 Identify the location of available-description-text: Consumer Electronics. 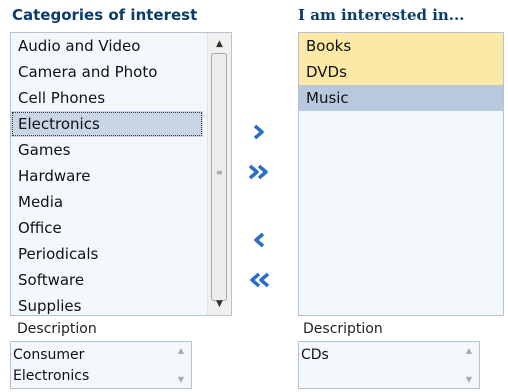
(51, 365).